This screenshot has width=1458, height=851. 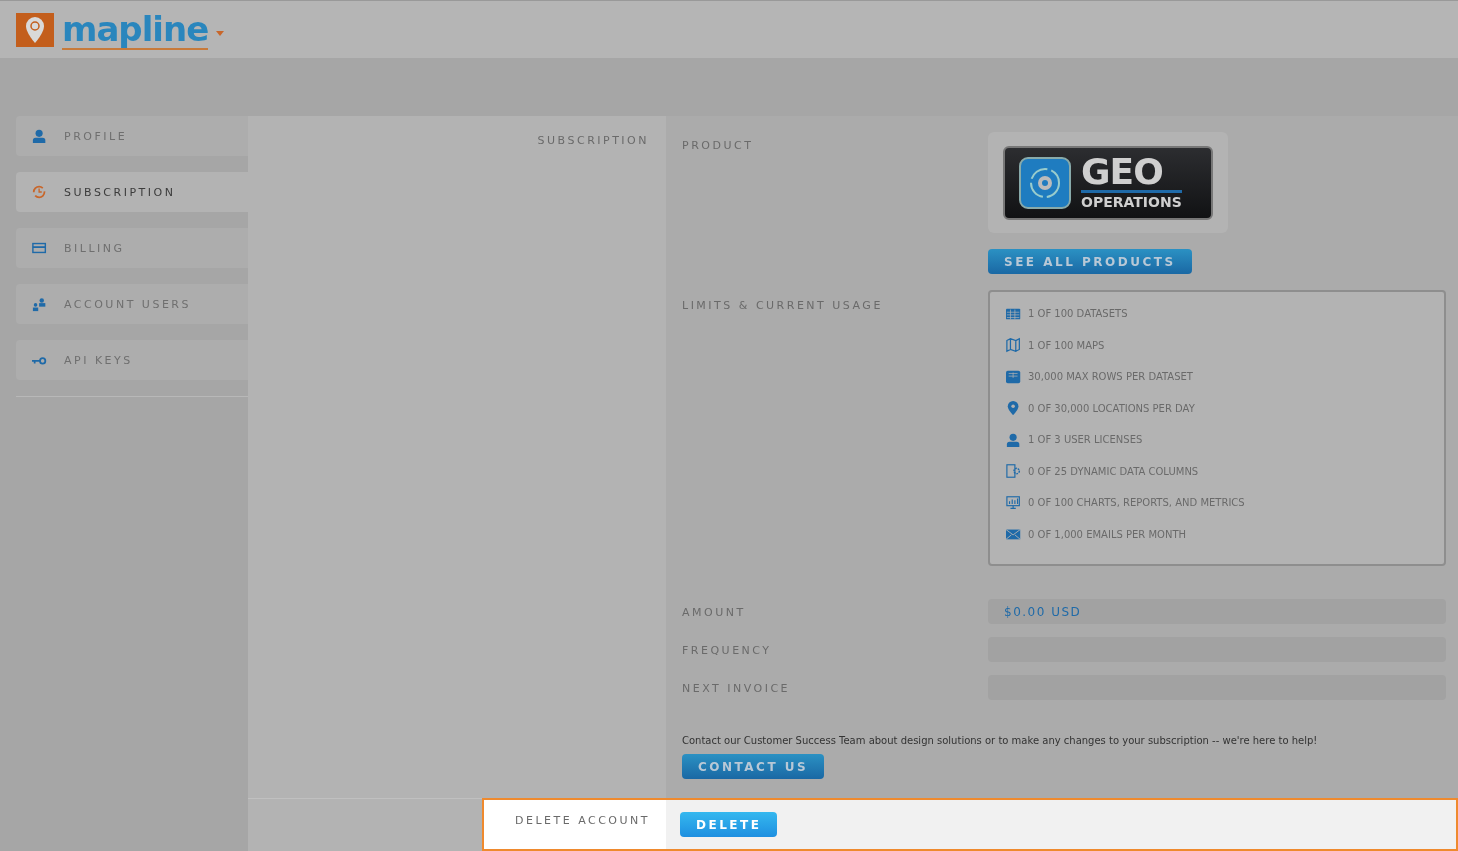 What do you see at coordinates (1111, 408) in the screenshot?
I see `limit-text: 0 OF 30,000 LOCATIONS PER DAY` at bounding box center [1111, 408].